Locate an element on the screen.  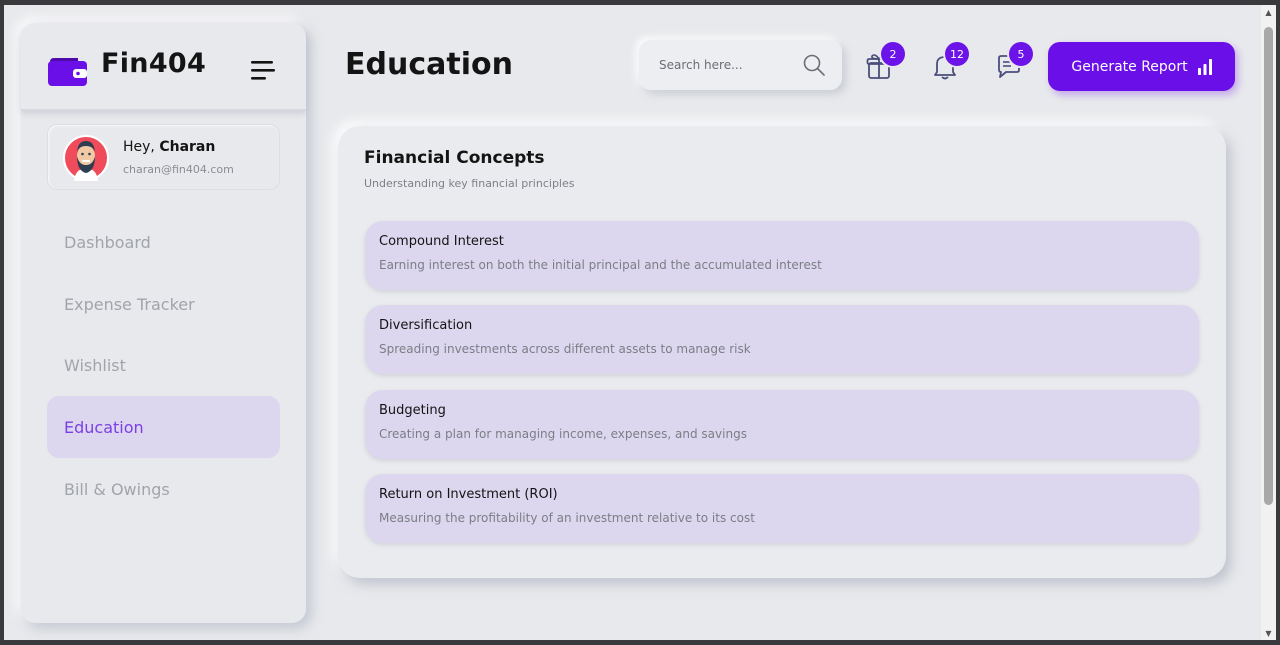
vertical-scrollbar: ▲ ▼ is located at coordinates (1268, 322).